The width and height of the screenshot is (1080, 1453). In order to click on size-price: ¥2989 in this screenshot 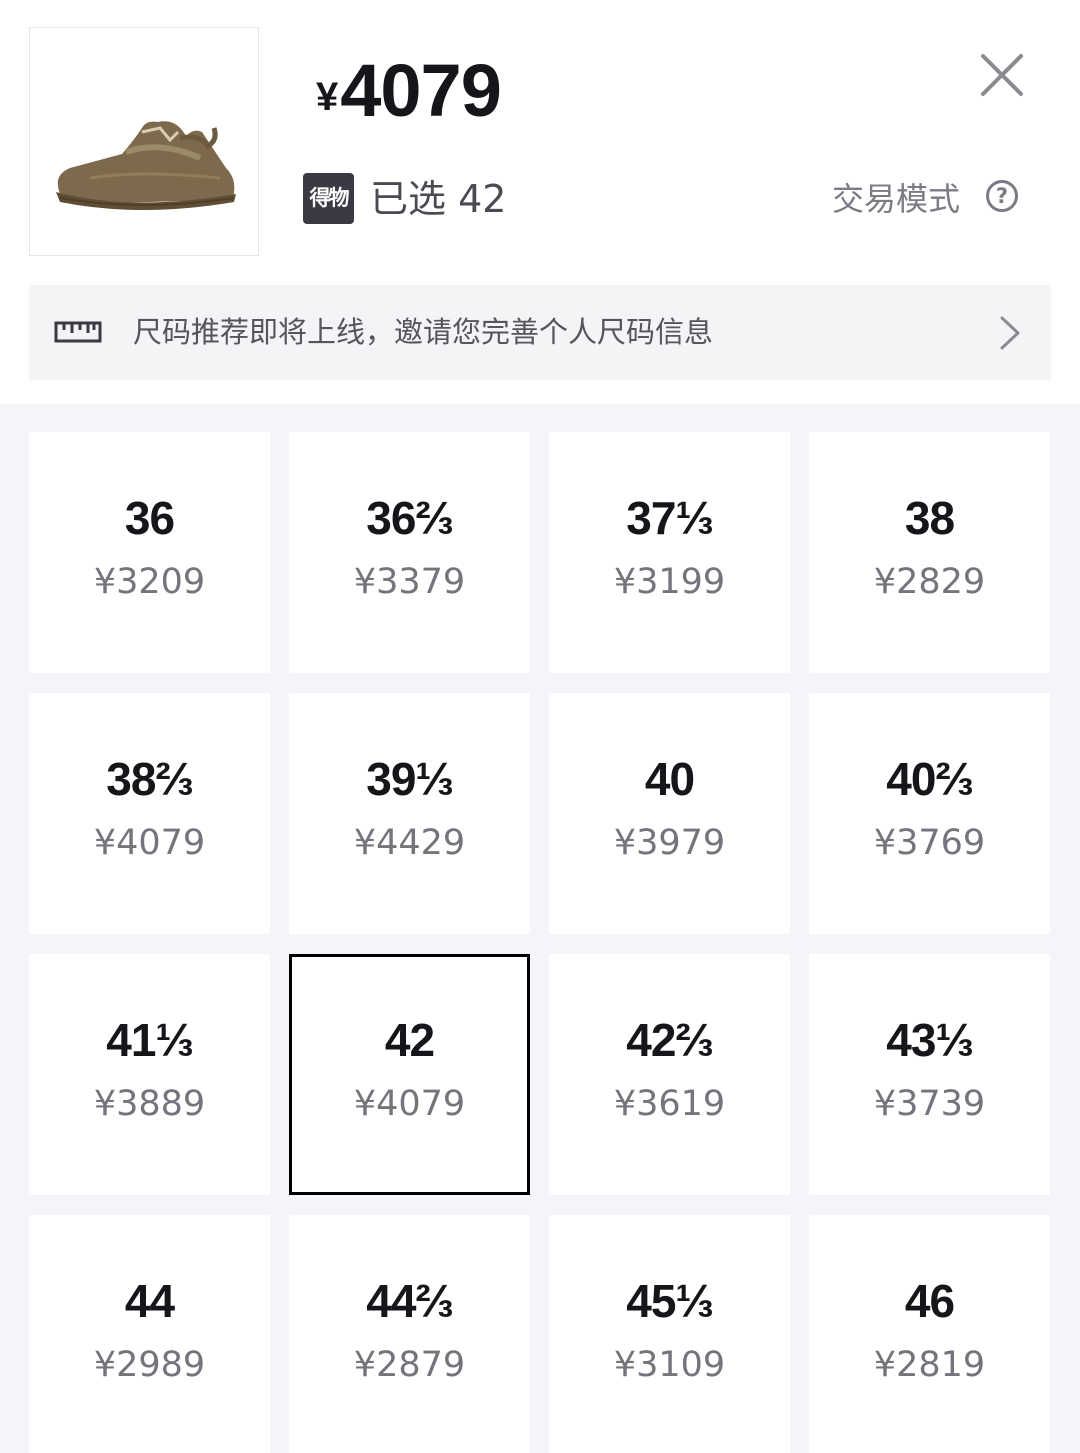, I will do `click(149, 1365)`.